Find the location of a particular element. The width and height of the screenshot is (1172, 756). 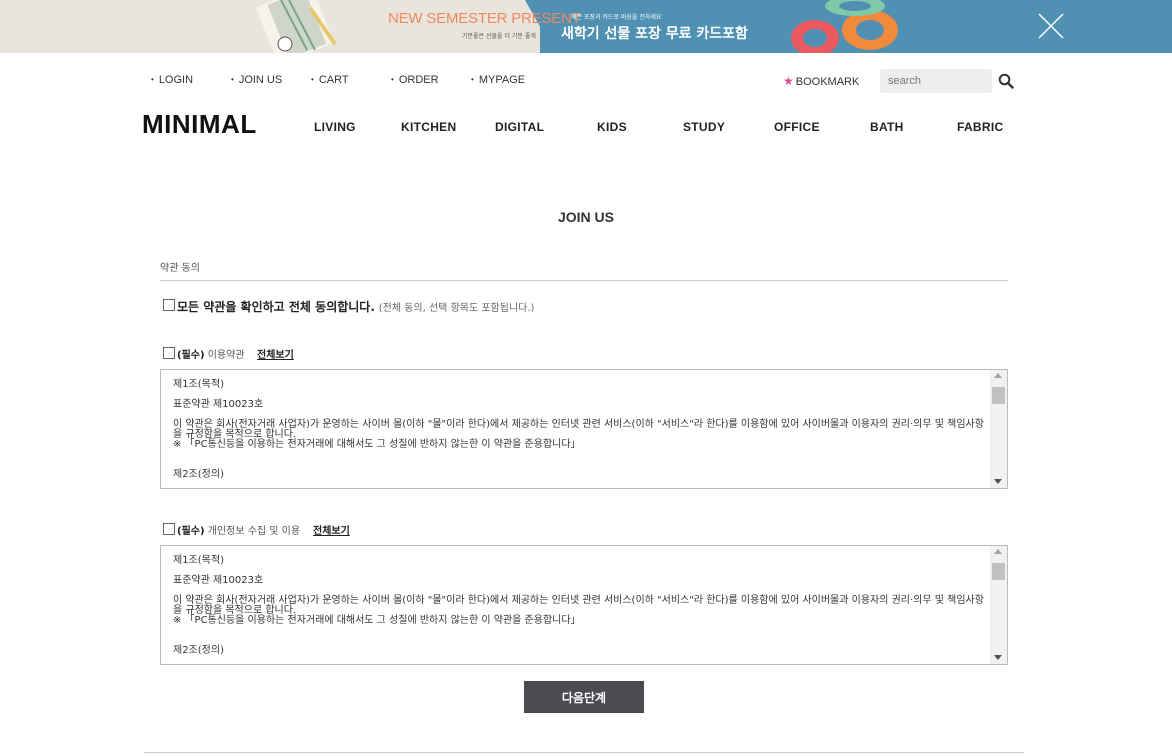

site-logo: MINIMAL is located at coordinates (199, 124).